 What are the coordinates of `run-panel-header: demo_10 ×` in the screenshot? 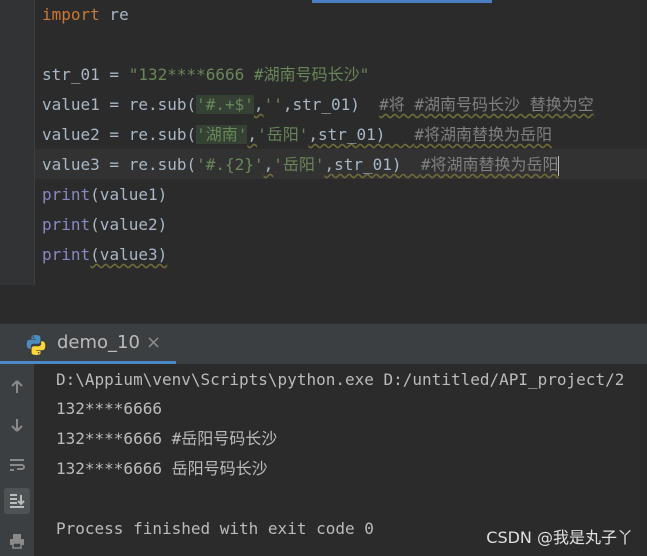 It's located at (323, 344).